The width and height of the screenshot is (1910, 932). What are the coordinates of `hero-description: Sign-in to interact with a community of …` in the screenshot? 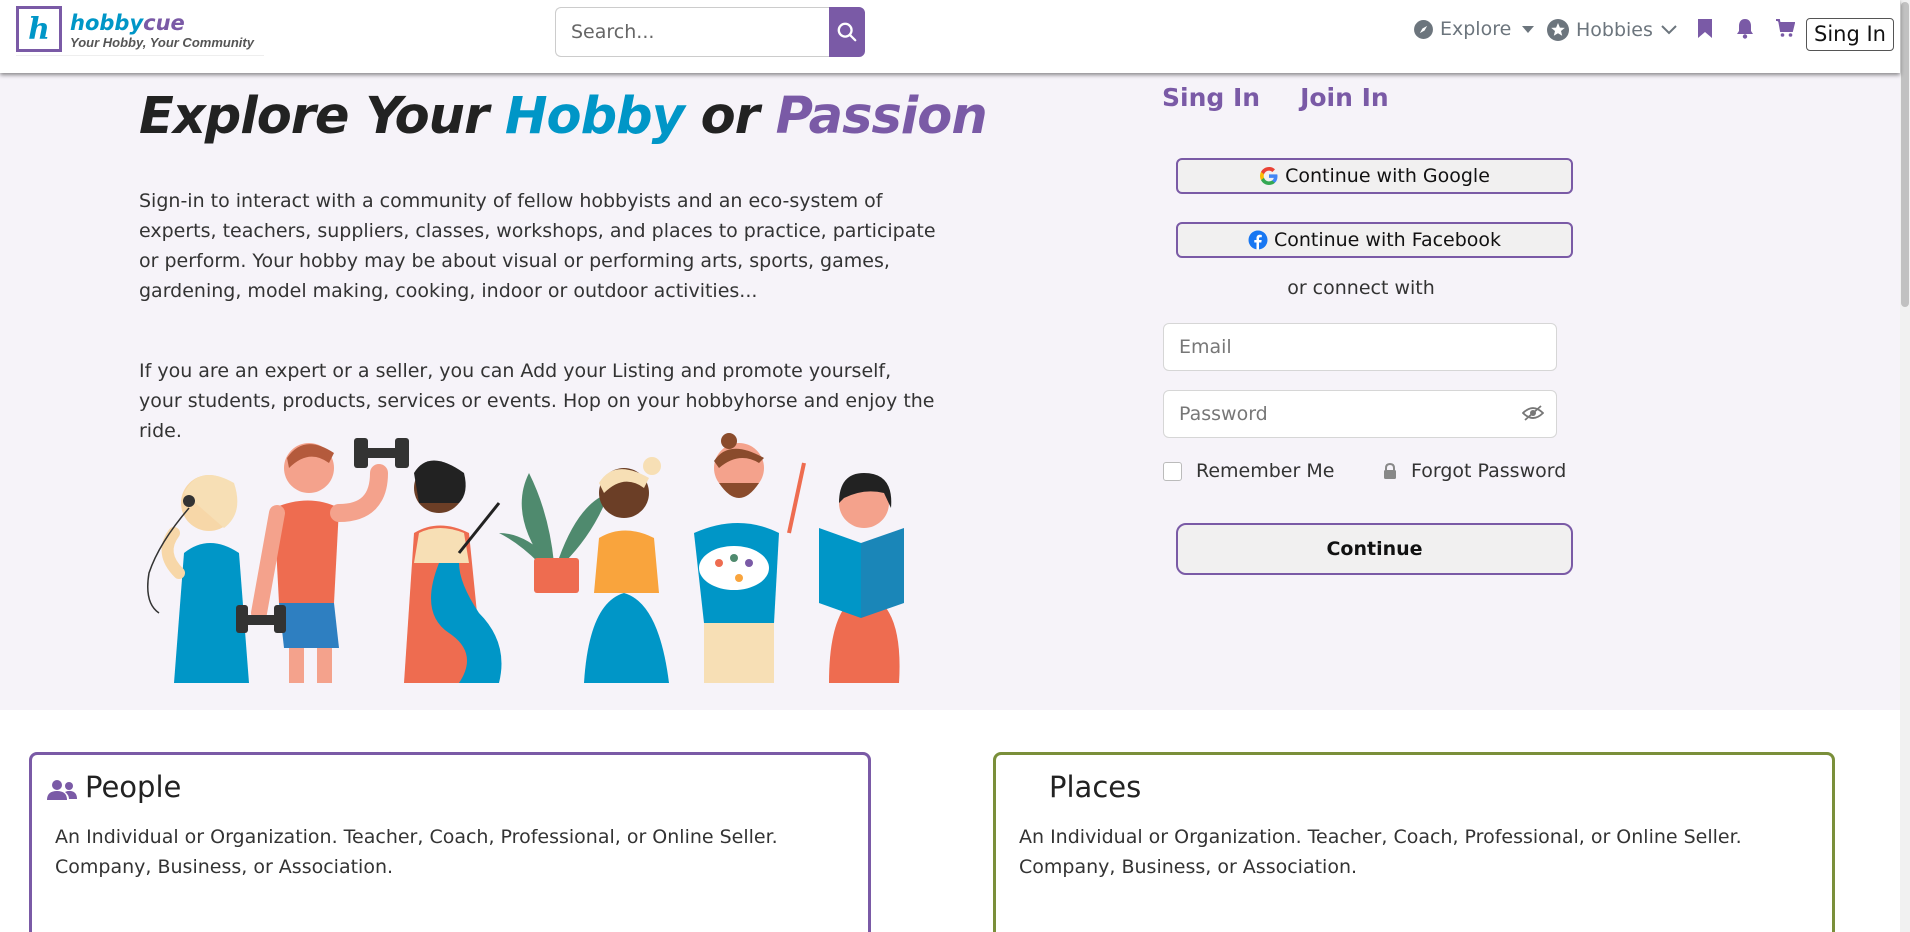 It's located at (537, 246).